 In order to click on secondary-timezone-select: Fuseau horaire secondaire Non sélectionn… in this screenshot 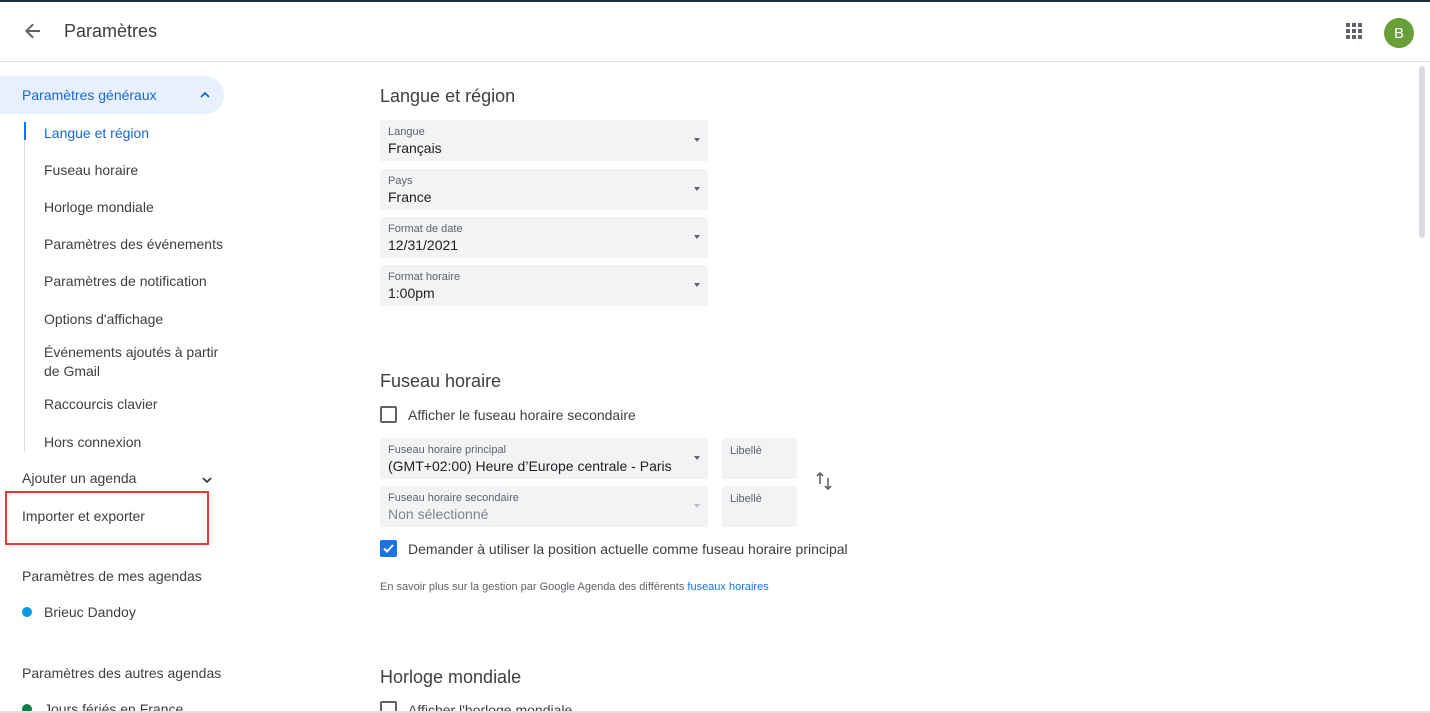, I will do `click(544, 506)`.